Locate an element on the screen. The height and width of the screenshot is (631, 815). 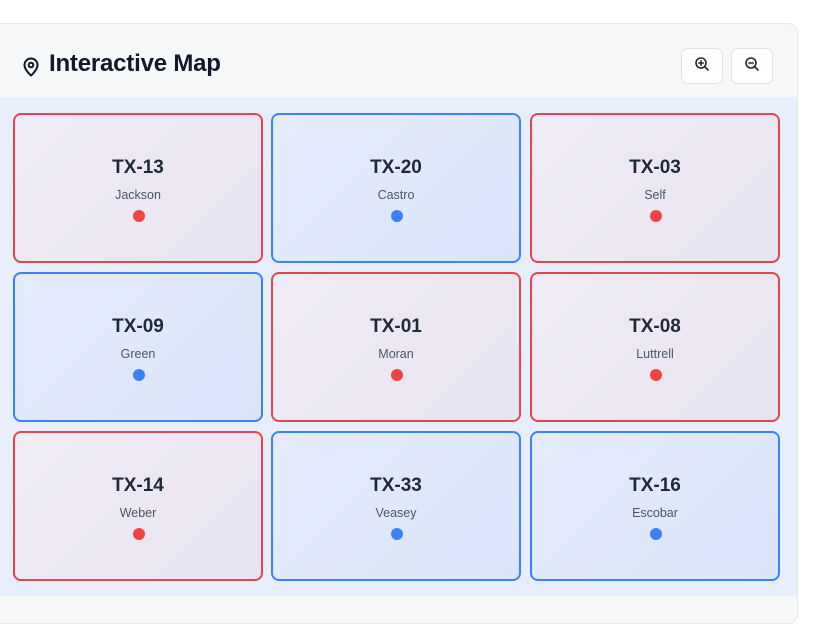
representative-name: Green is located at coordinates (138, 354).